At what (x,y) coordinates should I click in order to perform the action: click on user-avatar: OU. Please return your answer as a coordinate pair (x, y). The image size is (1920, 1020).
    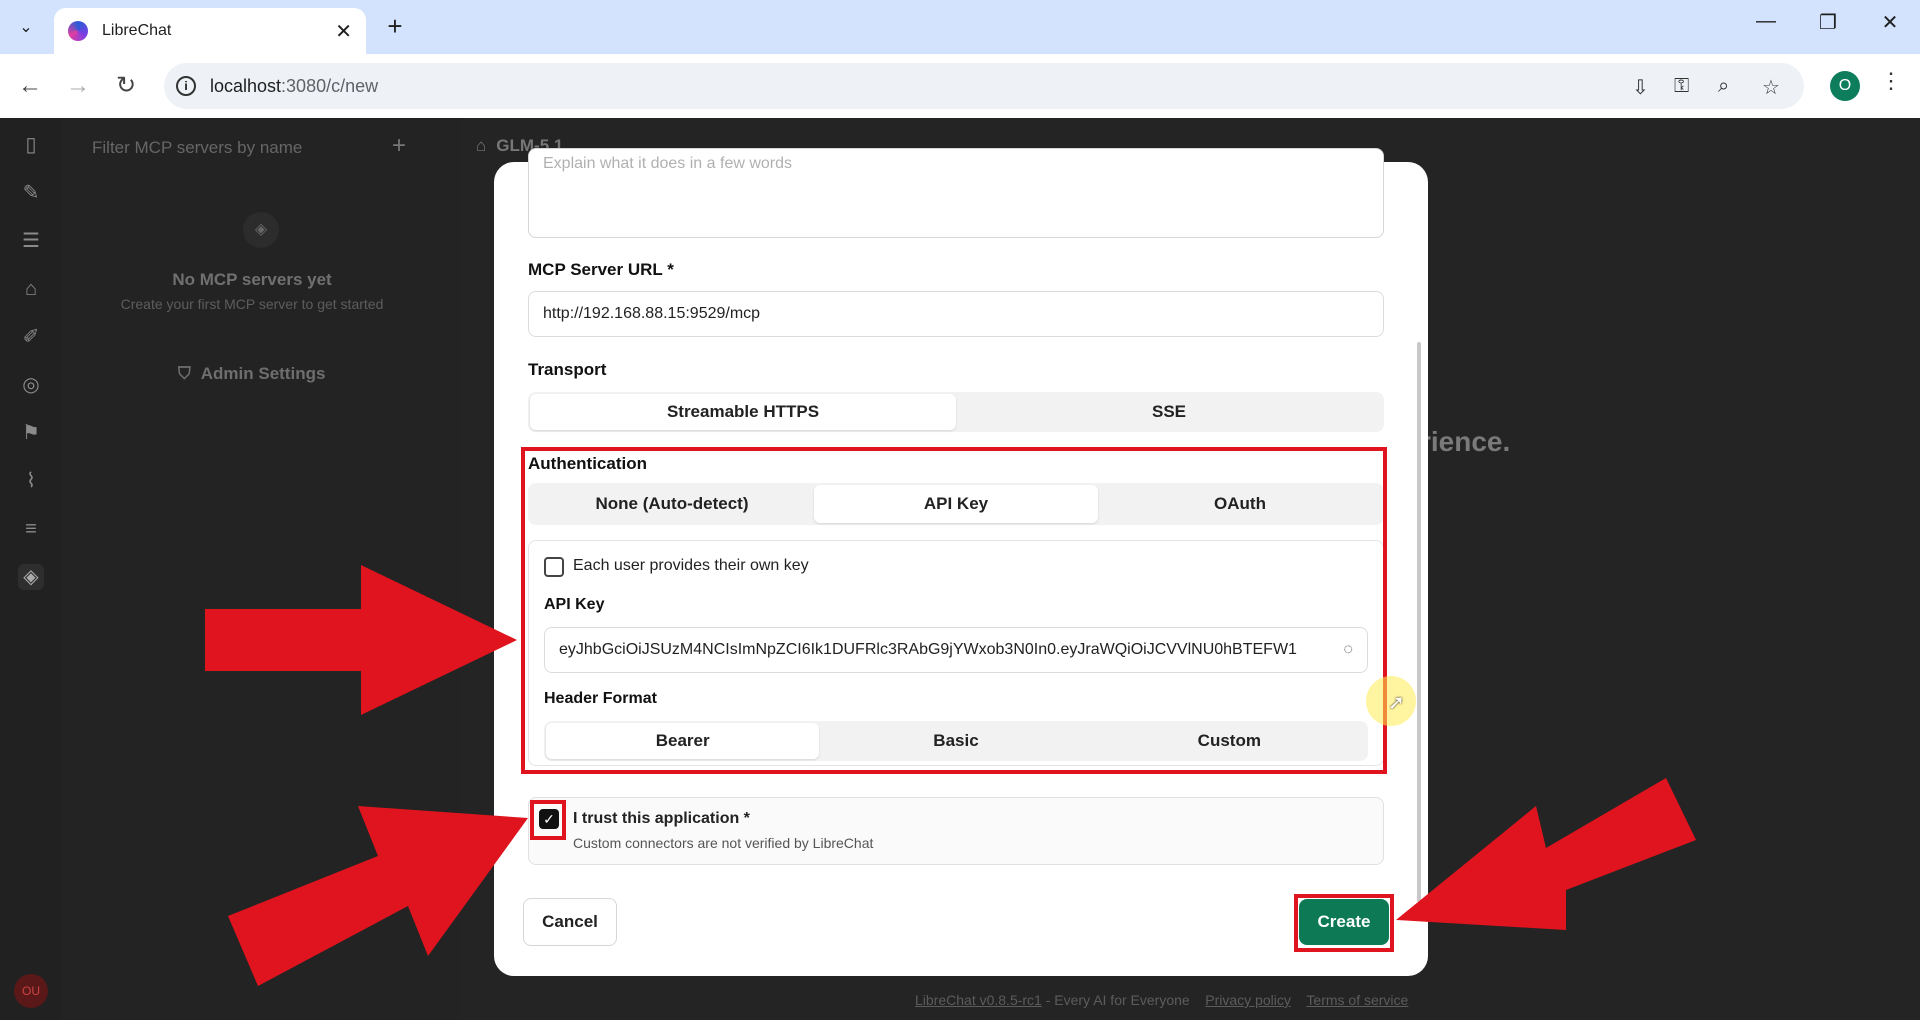
    Looking at the image, I should click on (31, 991).